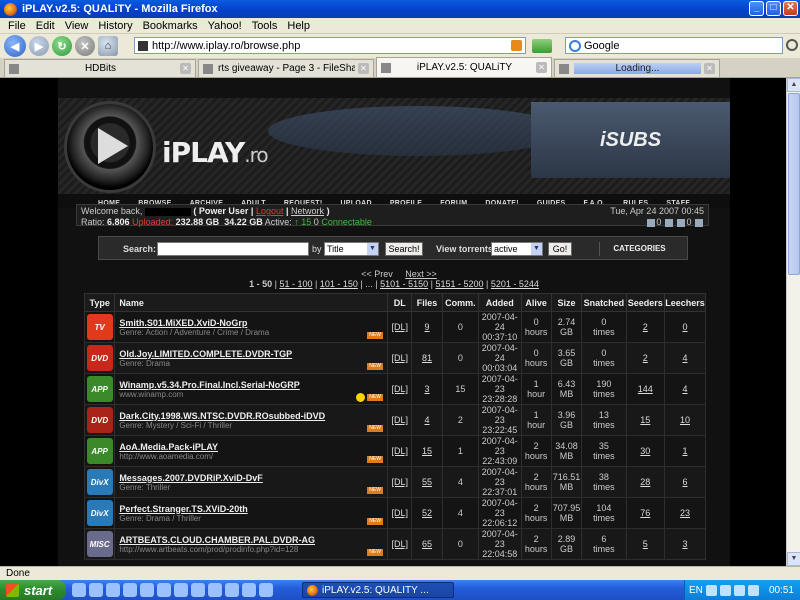 The height and width of the screenshot is (600, 800). I want to click on files-link: 4, so click(427, 420).